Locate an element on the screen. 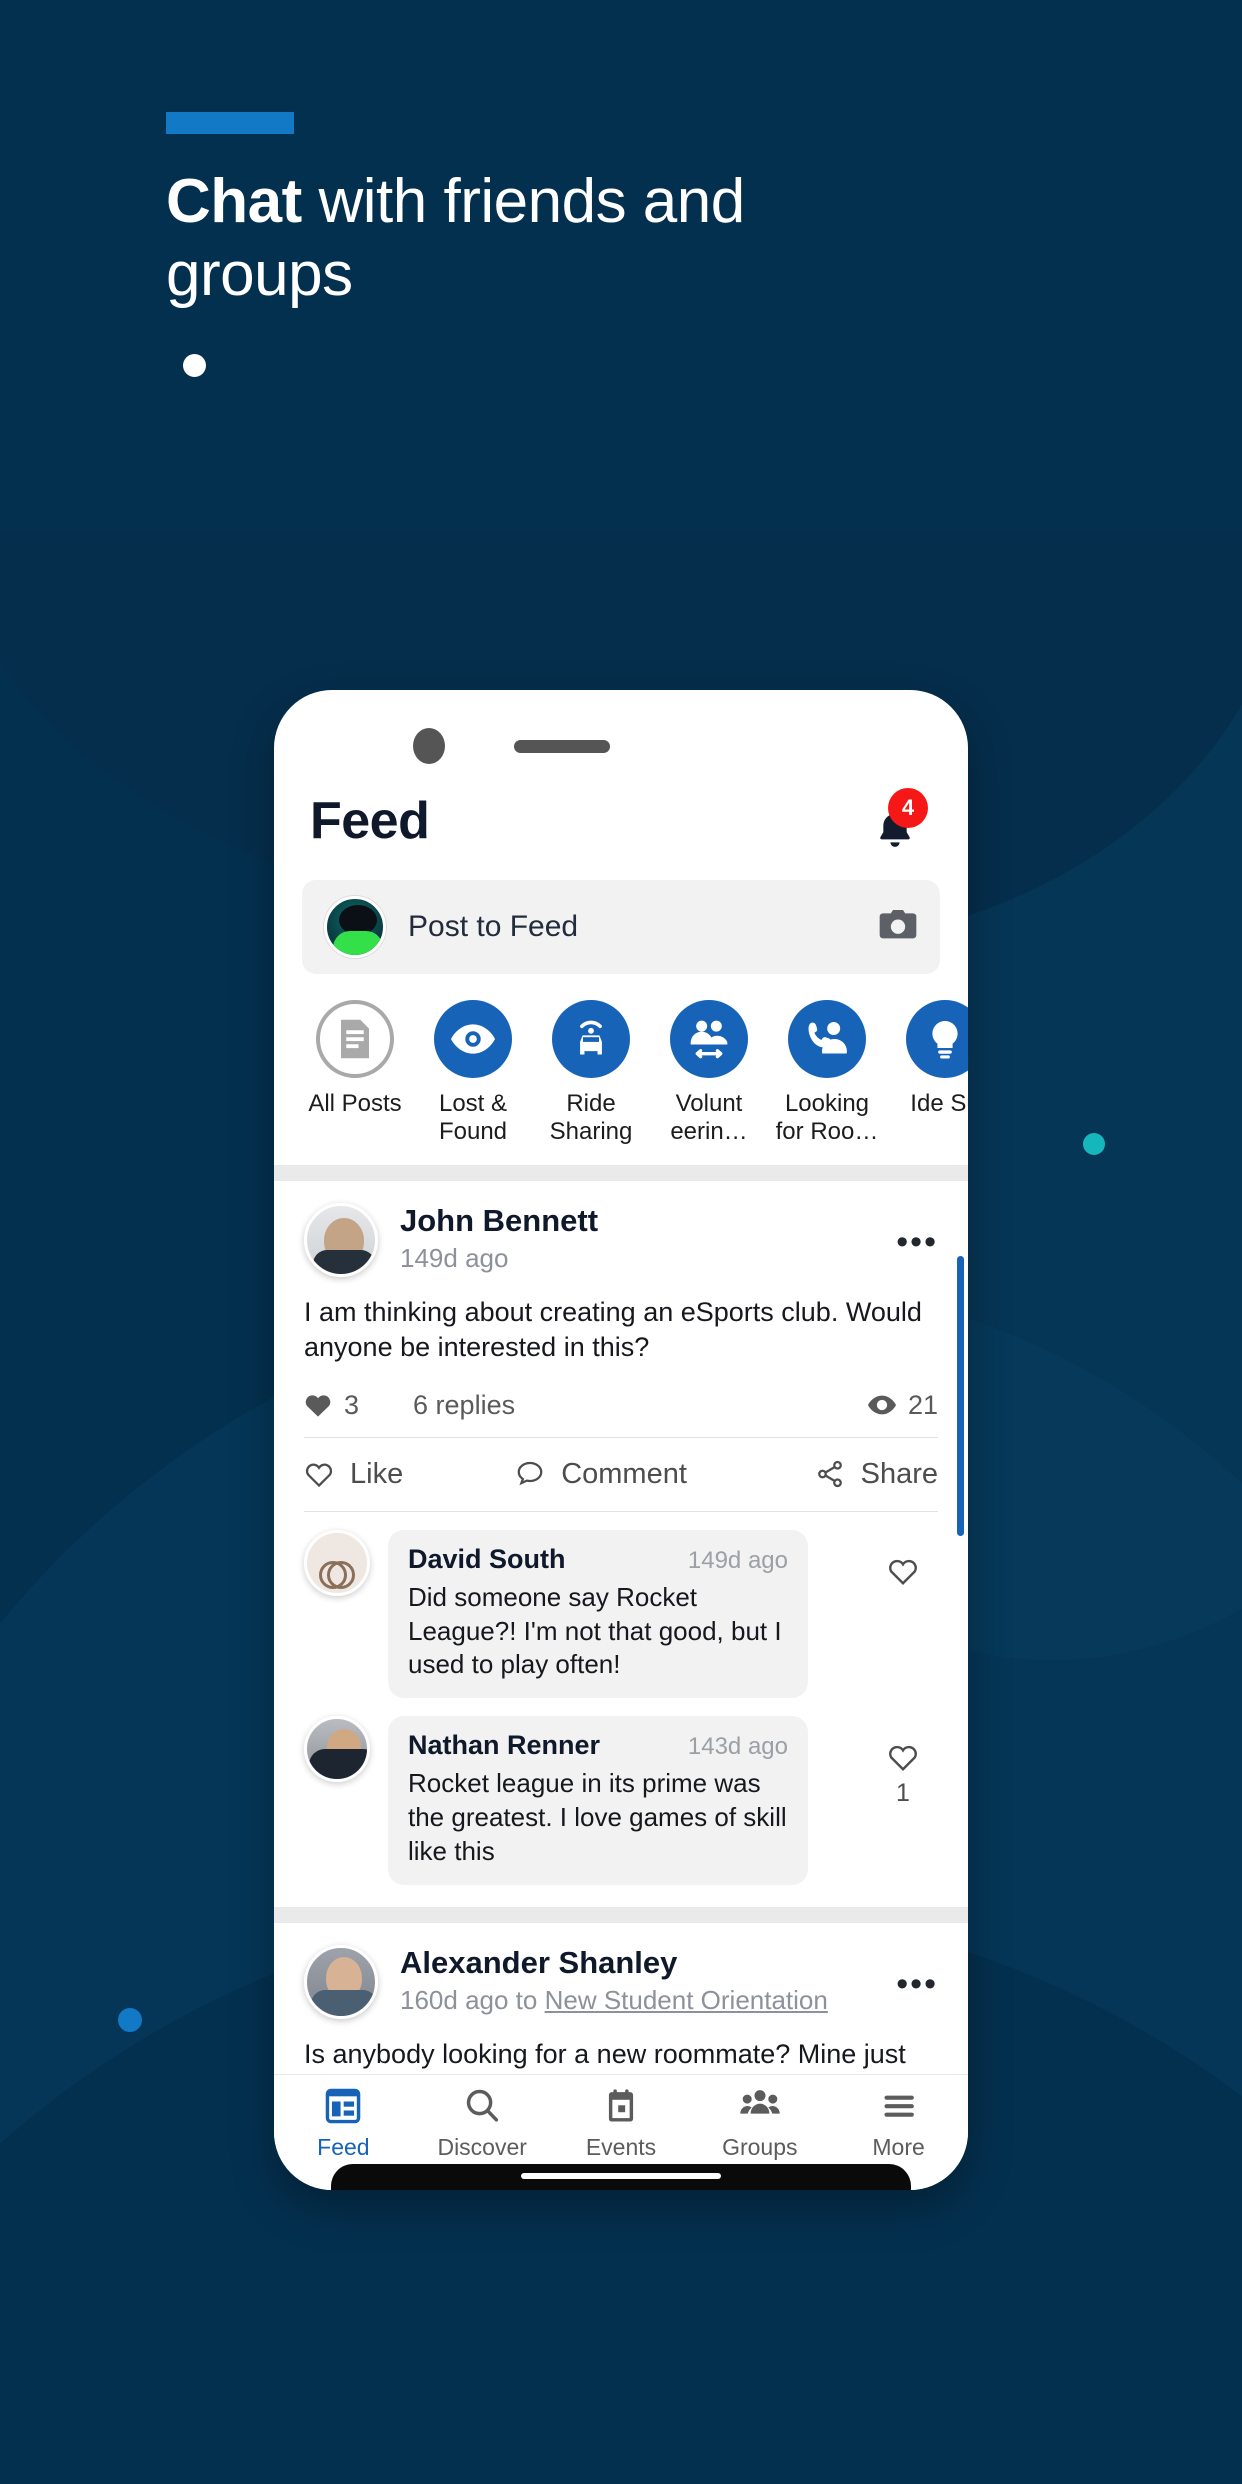 The height and width of the screenshot is (2484, 1242). nav-item-events: Events is located at coordinates (621, 2124).